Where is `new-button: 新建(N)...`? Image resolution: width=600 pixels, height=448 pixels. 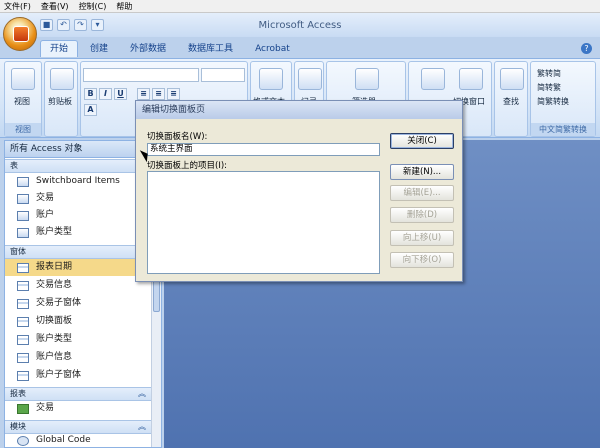 new-button: 新建(N)... is located at coordinates (422, 172).